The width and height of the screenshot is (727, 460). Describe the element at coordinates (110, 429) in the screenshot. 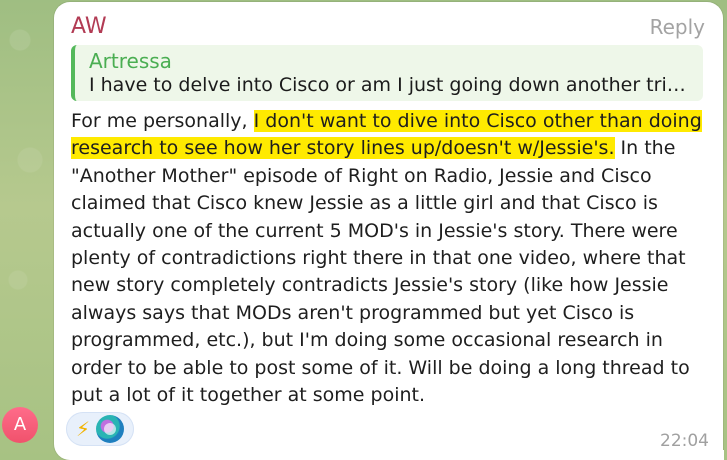

I see `reactor-avatar` at that location.